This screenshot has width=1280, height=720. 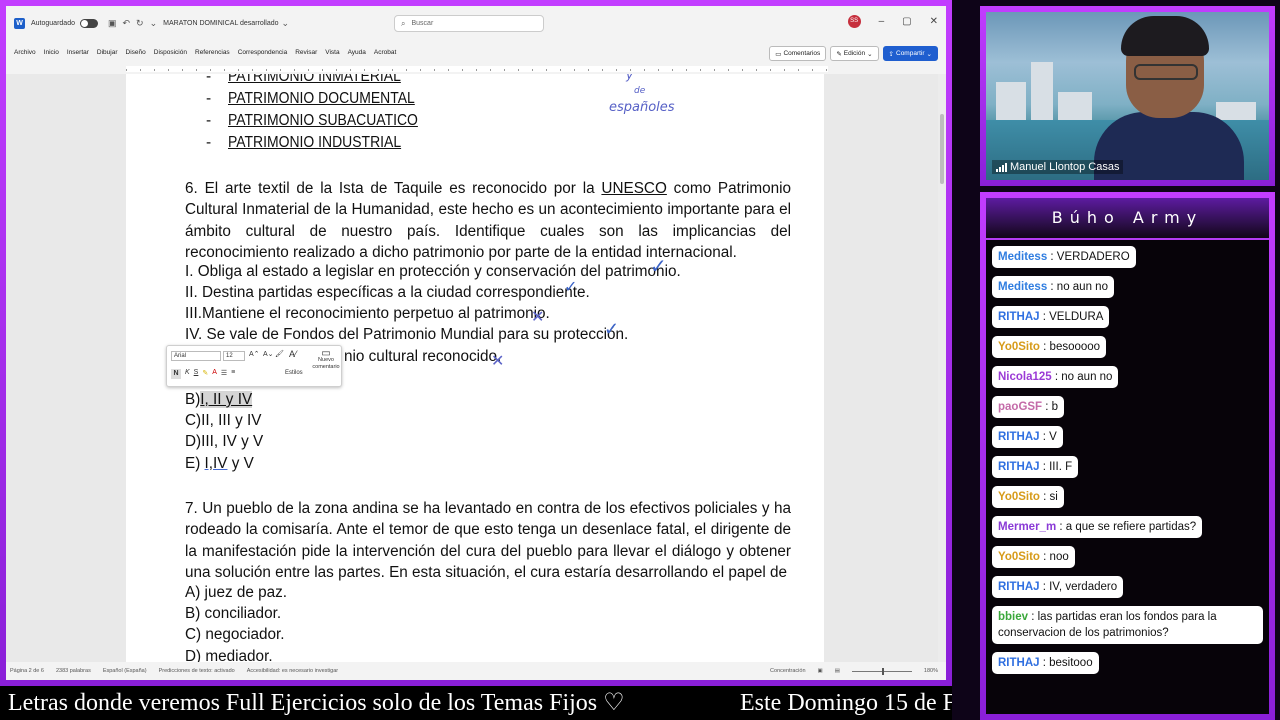 What do you see at coordinates (154, 23) in the screenshot?
I see `customize-qat-icon: ⌄` at bounding box center [154, 23].